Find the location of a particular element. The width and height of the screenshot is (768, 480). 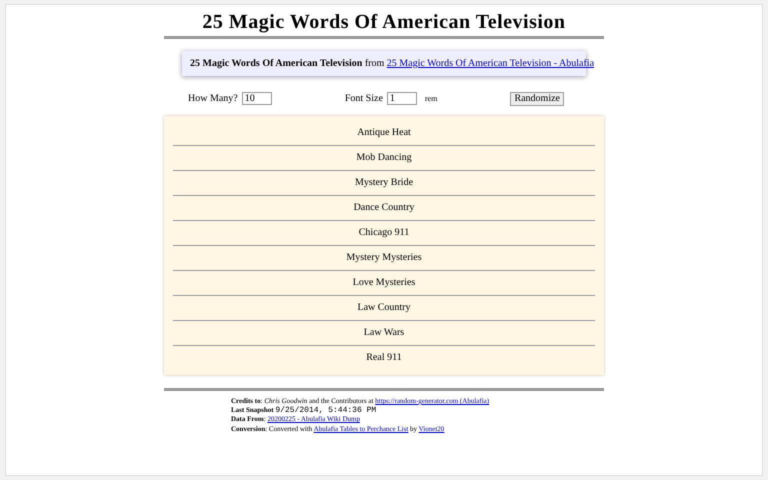

how-many-input: 10 is located at coordinates (257, 98).